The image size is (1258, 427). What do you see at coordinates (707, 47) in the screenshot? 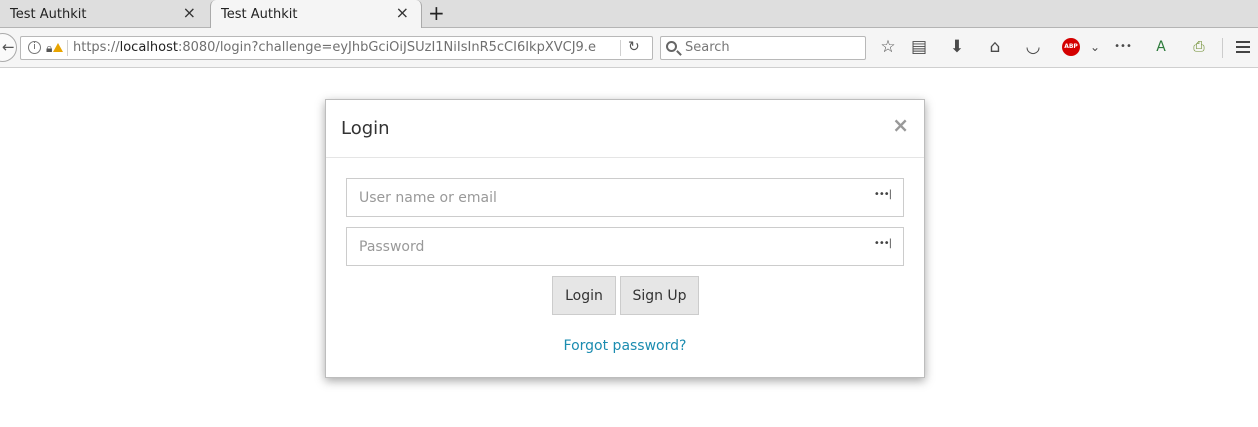
I see `search-placeholder: Search` at bounding box center [707, 47].